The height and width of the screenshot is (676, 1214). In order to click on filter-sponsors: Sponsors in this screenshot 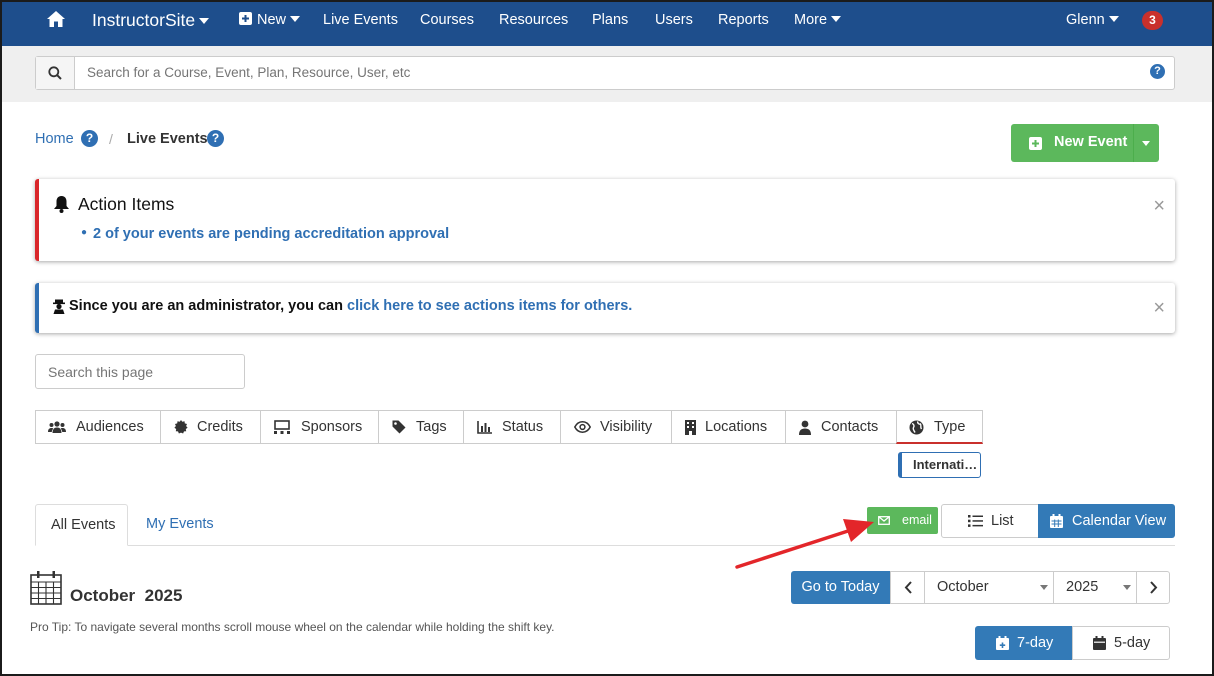, I will do `click(319, 427)`.